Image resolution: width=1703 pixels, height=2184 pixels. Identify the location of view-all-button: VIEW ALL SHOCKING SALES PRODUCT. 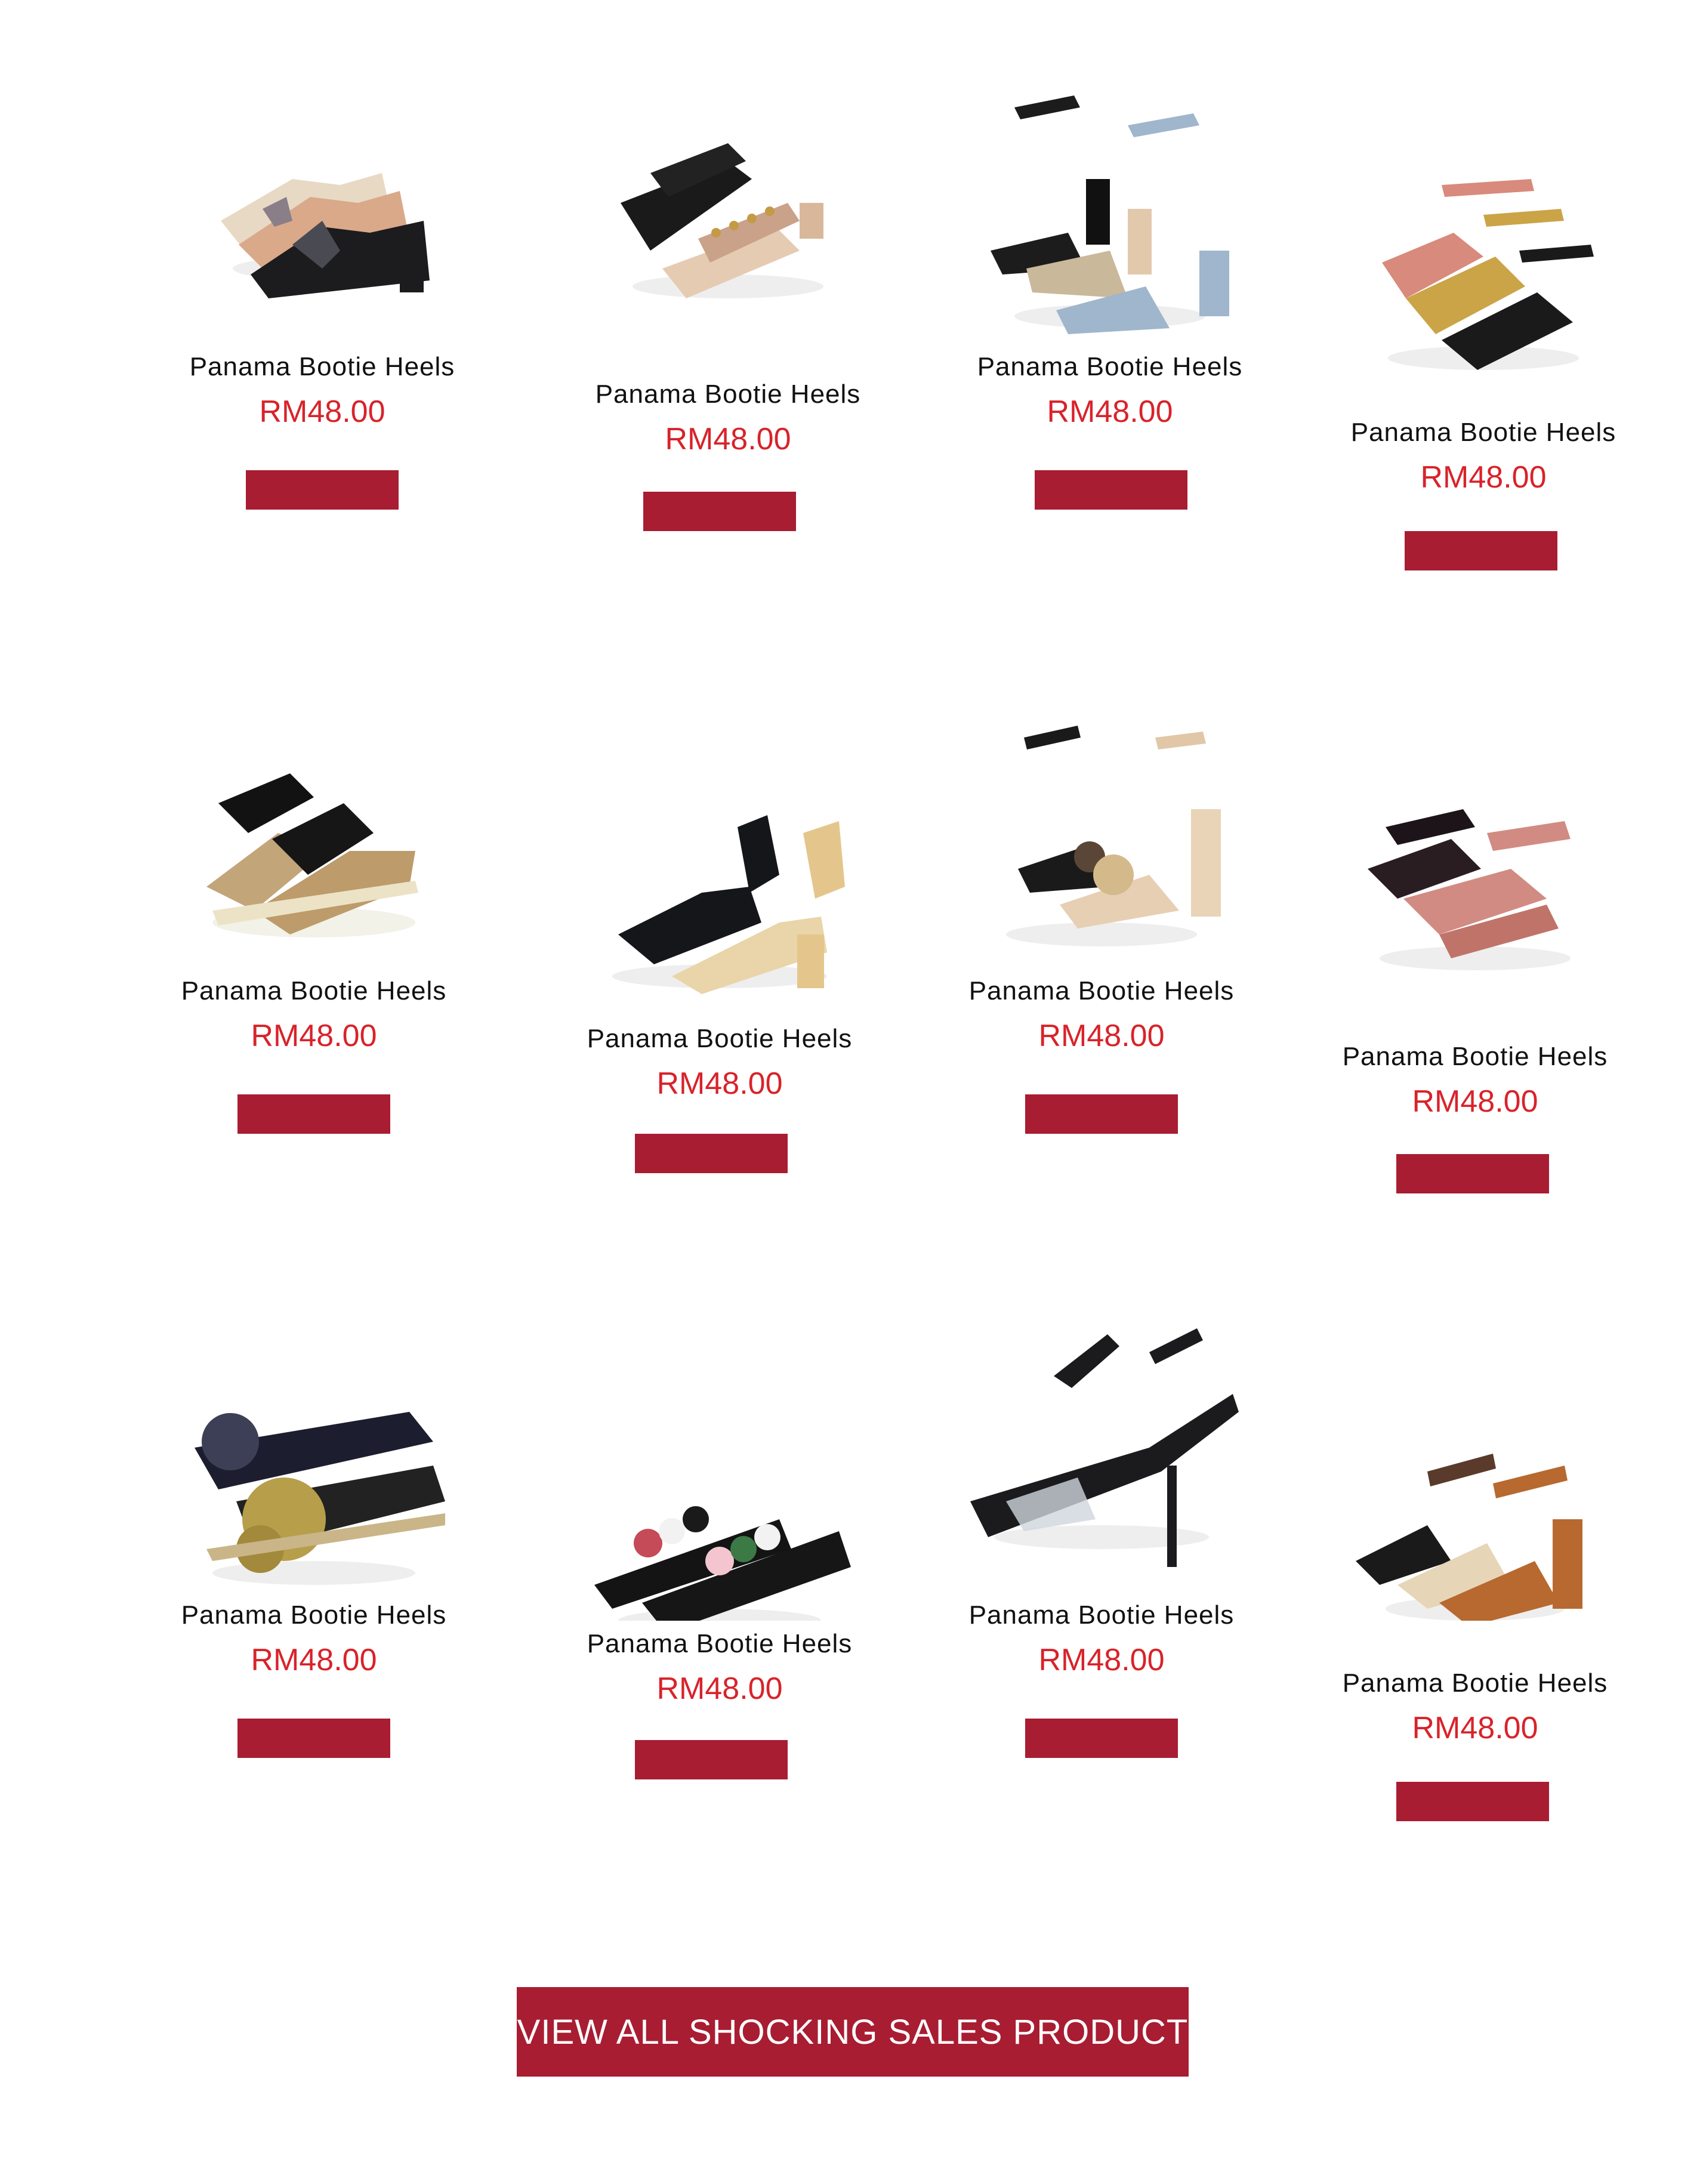
(853, 2032).